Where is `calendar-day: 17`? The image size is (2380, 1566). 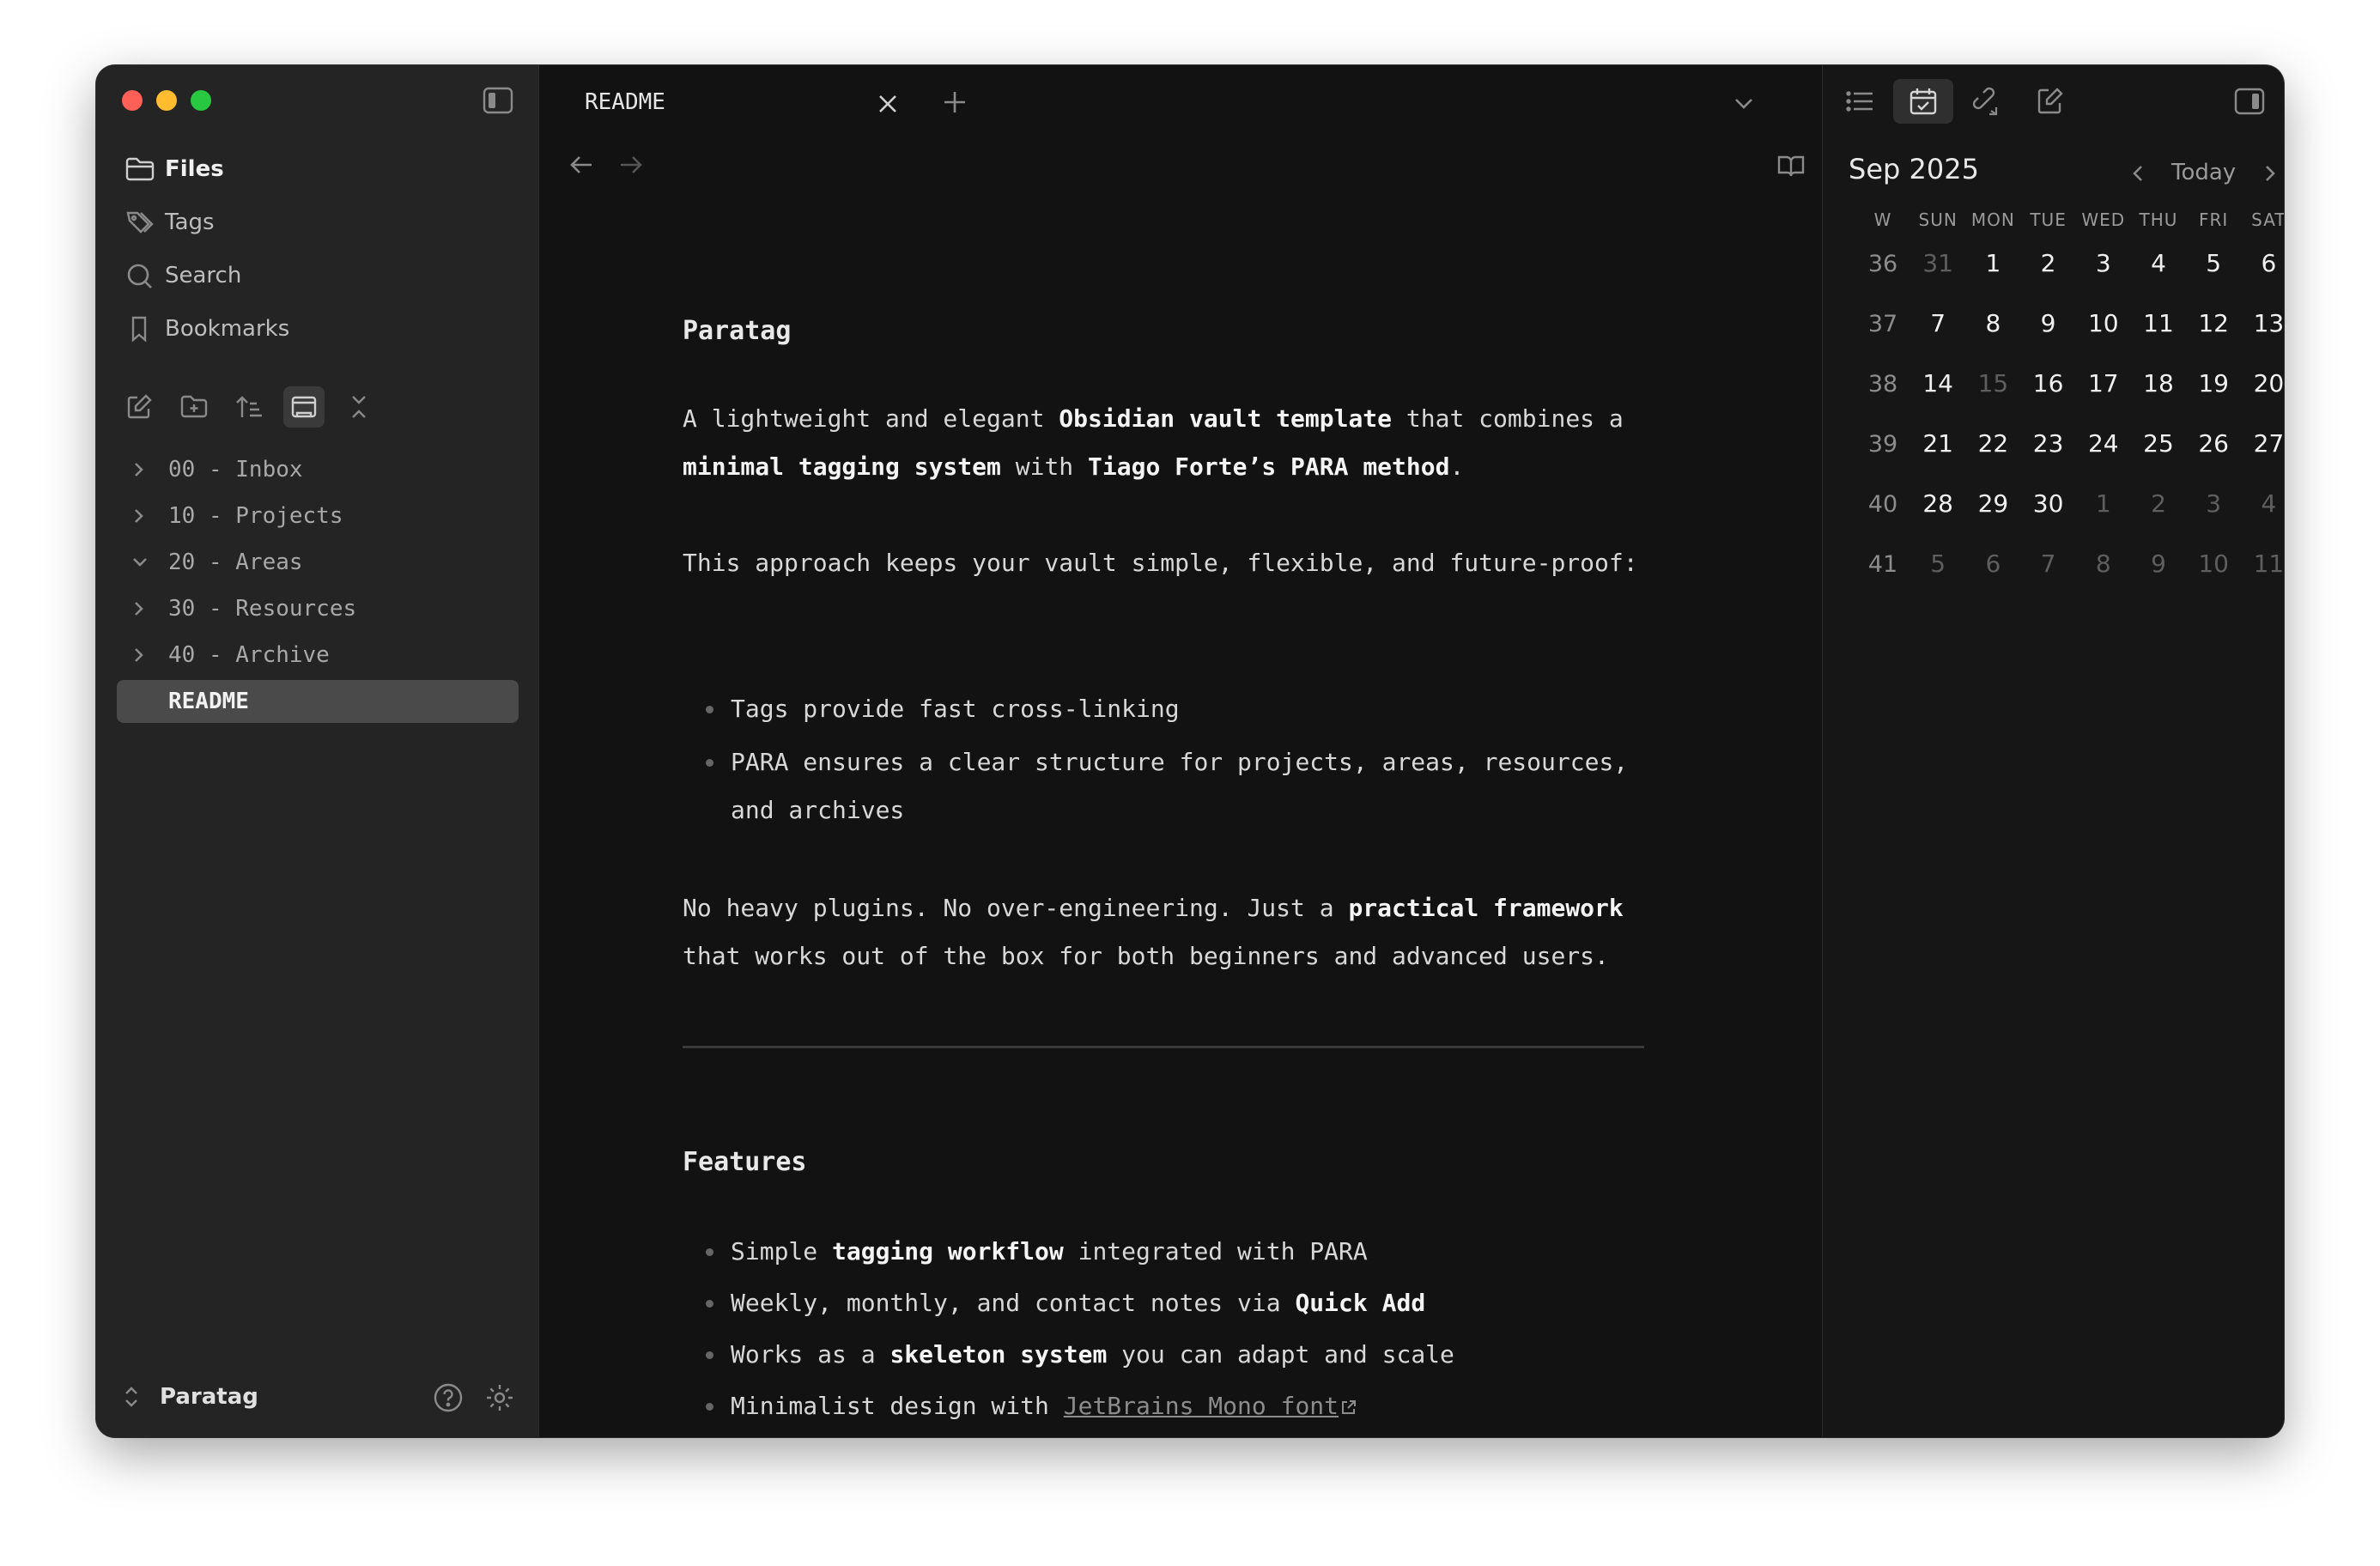 calendar-day: 17 is located at coordinates (2103, 383).